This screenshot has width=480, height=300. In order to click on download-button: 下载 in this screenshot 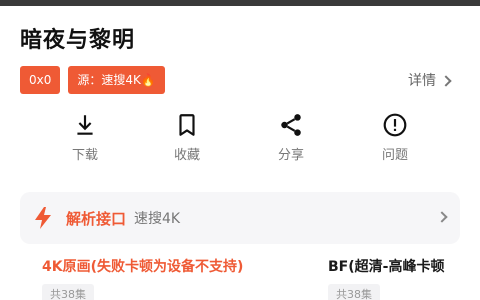, I will do `click(85, 137)`.